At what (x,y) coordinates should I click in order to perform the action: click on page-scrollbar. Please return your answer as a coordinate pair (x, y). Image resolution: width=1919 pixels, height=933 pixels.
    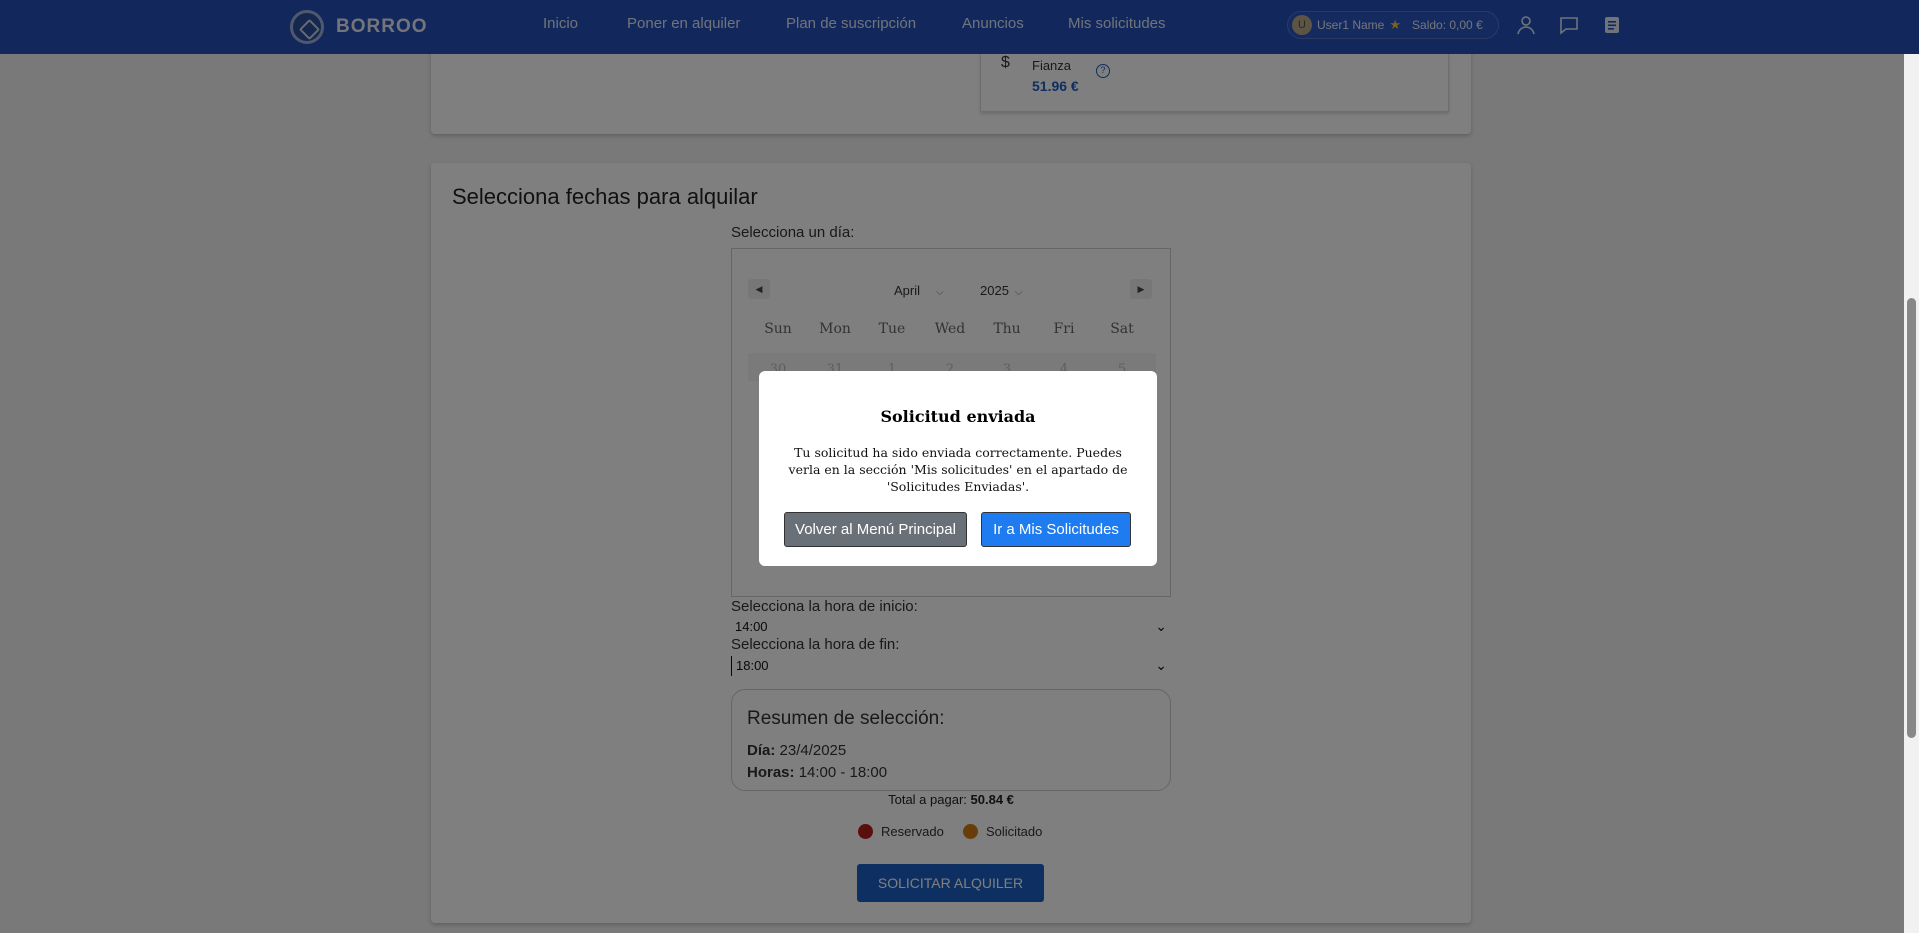
    Looking at the image, I should click on (1911, 493).